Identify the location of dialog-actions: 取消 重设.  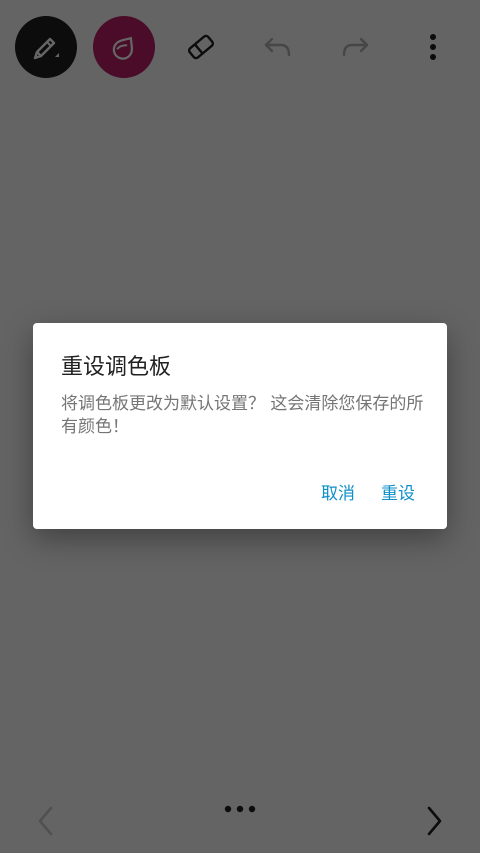
(368, 491).